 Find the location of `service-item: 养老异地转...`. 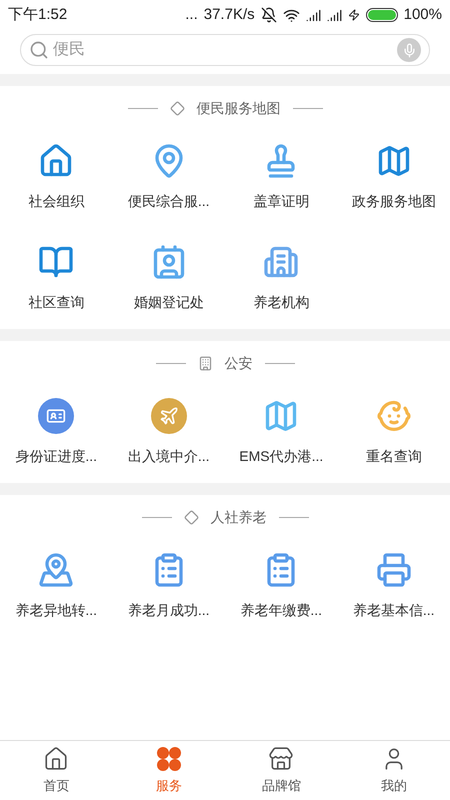

service-item: 养老异地转... is located at coordinates (56, 610).